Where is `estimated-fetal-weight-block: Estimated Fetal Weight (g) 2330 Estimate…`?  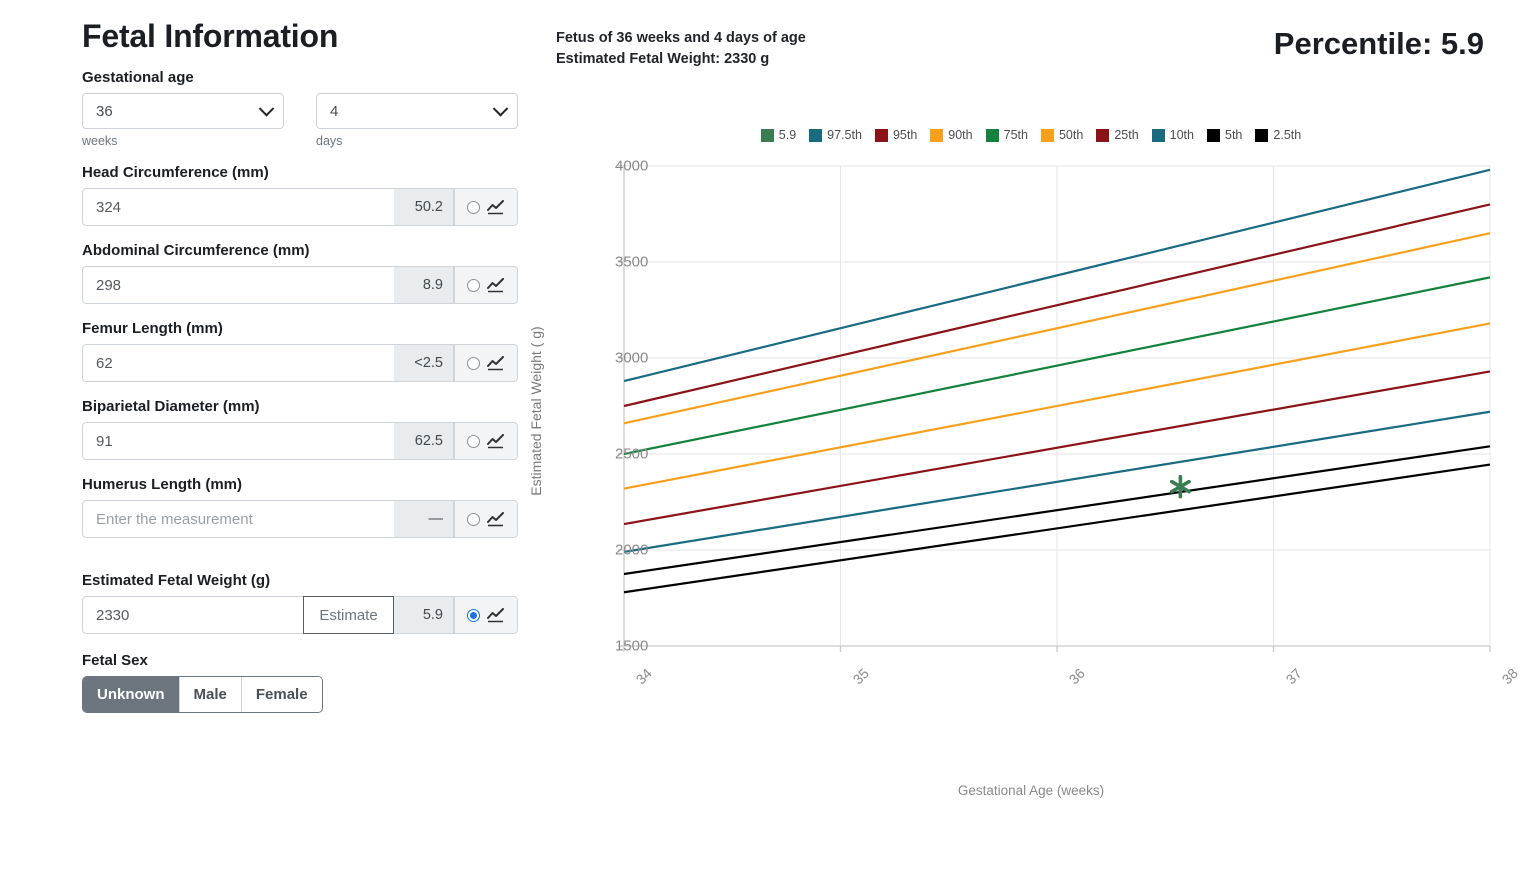
estimated-fetal-weight-block: Estimated Fetal Weight (g) 2330 Estimate… is located at coordinates (312, 603).